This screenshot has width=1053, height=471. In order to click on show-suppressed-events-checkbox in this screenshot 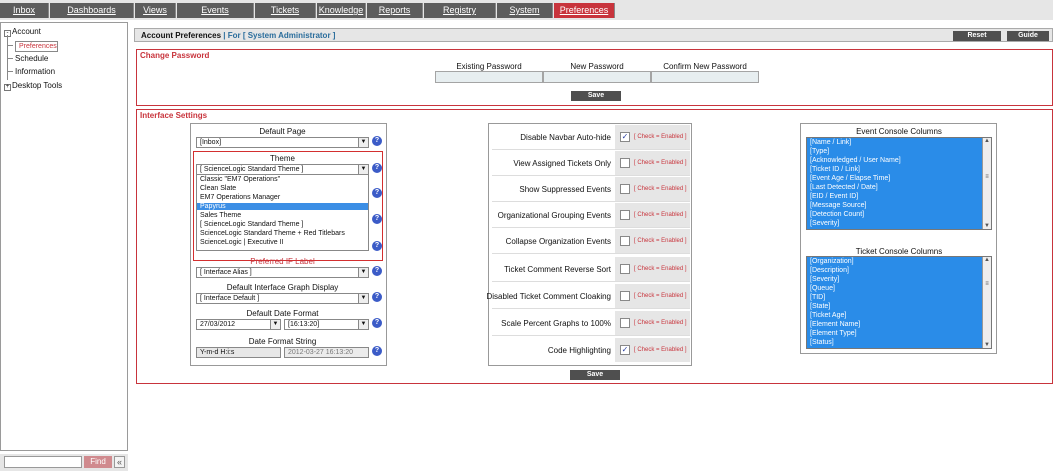, I will do `click(625, 189)`.